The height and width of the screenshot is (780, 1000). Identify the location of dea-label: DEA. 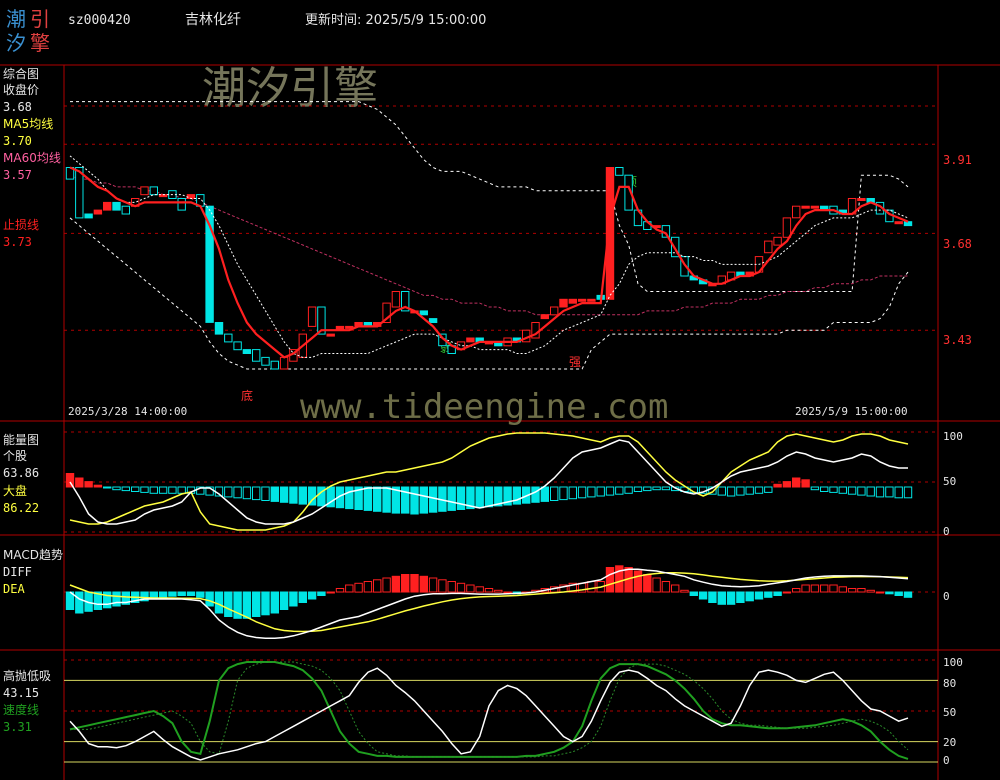
(14, 589).